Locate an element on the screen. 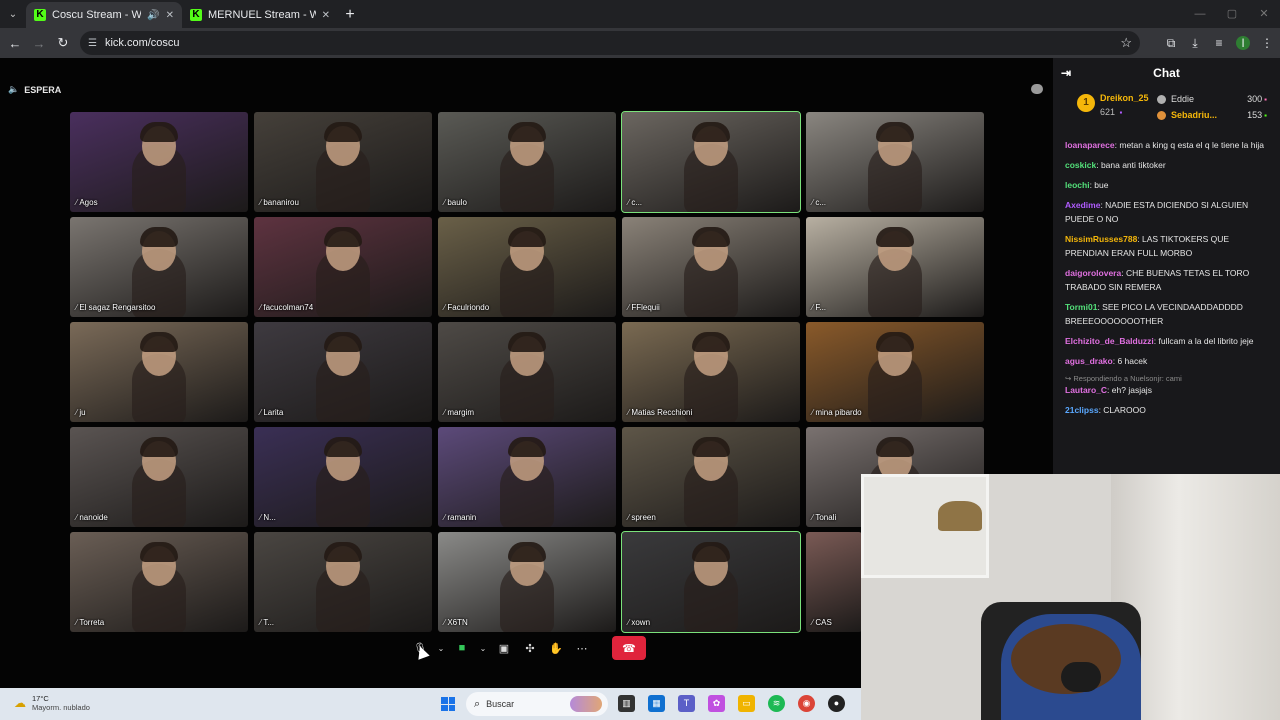 This screenshot has width=1280, height=720. chat-username: leochi is located at coordinates (1077, 185).